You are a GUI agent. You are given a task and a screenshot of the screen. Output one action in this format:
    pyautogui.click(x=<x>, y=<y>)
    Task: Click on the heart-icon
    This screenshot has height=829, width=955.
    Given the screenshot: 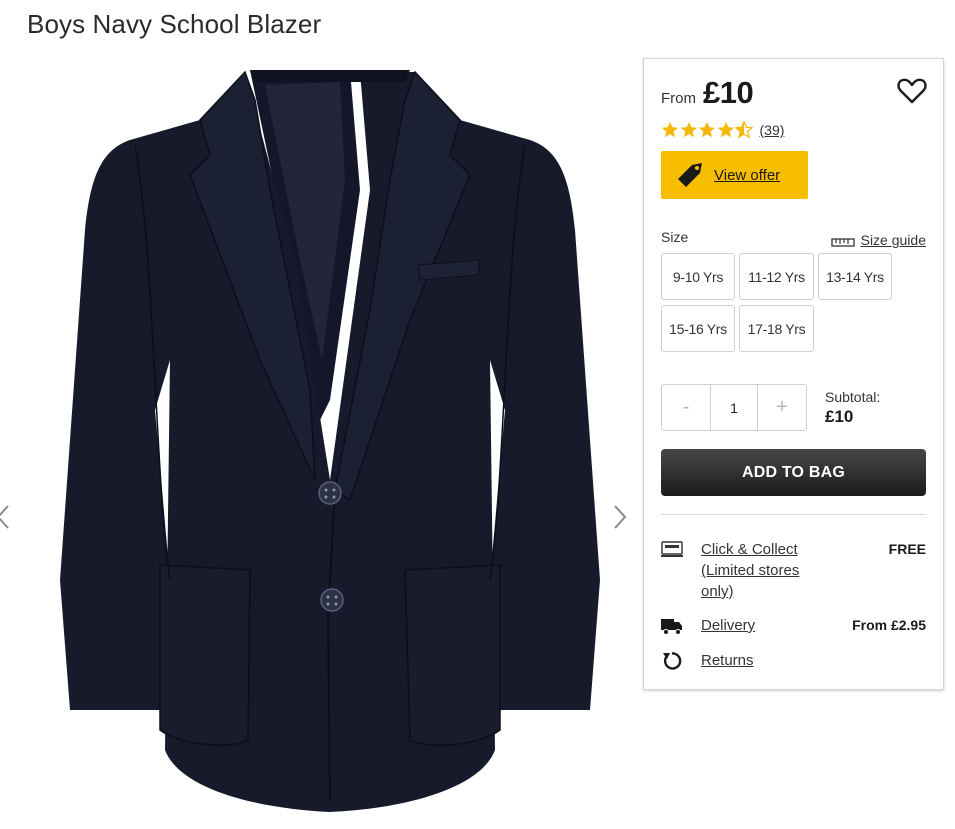 What is the action you would take?
    pyautogui.click(x=912, y=91)
    